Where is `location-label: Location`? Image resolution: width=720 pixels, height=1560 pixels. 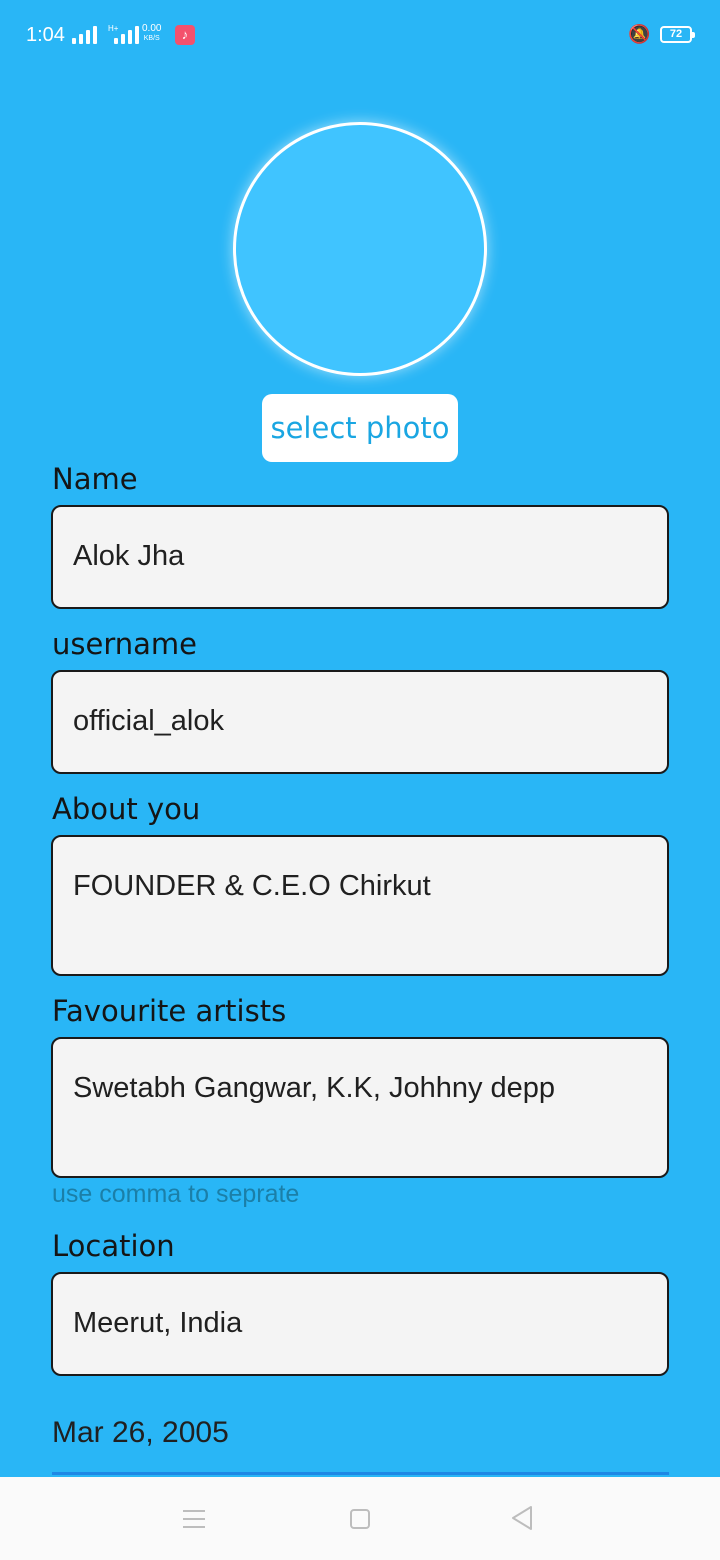
location-label: Location is located at coordinates (113, 1246).